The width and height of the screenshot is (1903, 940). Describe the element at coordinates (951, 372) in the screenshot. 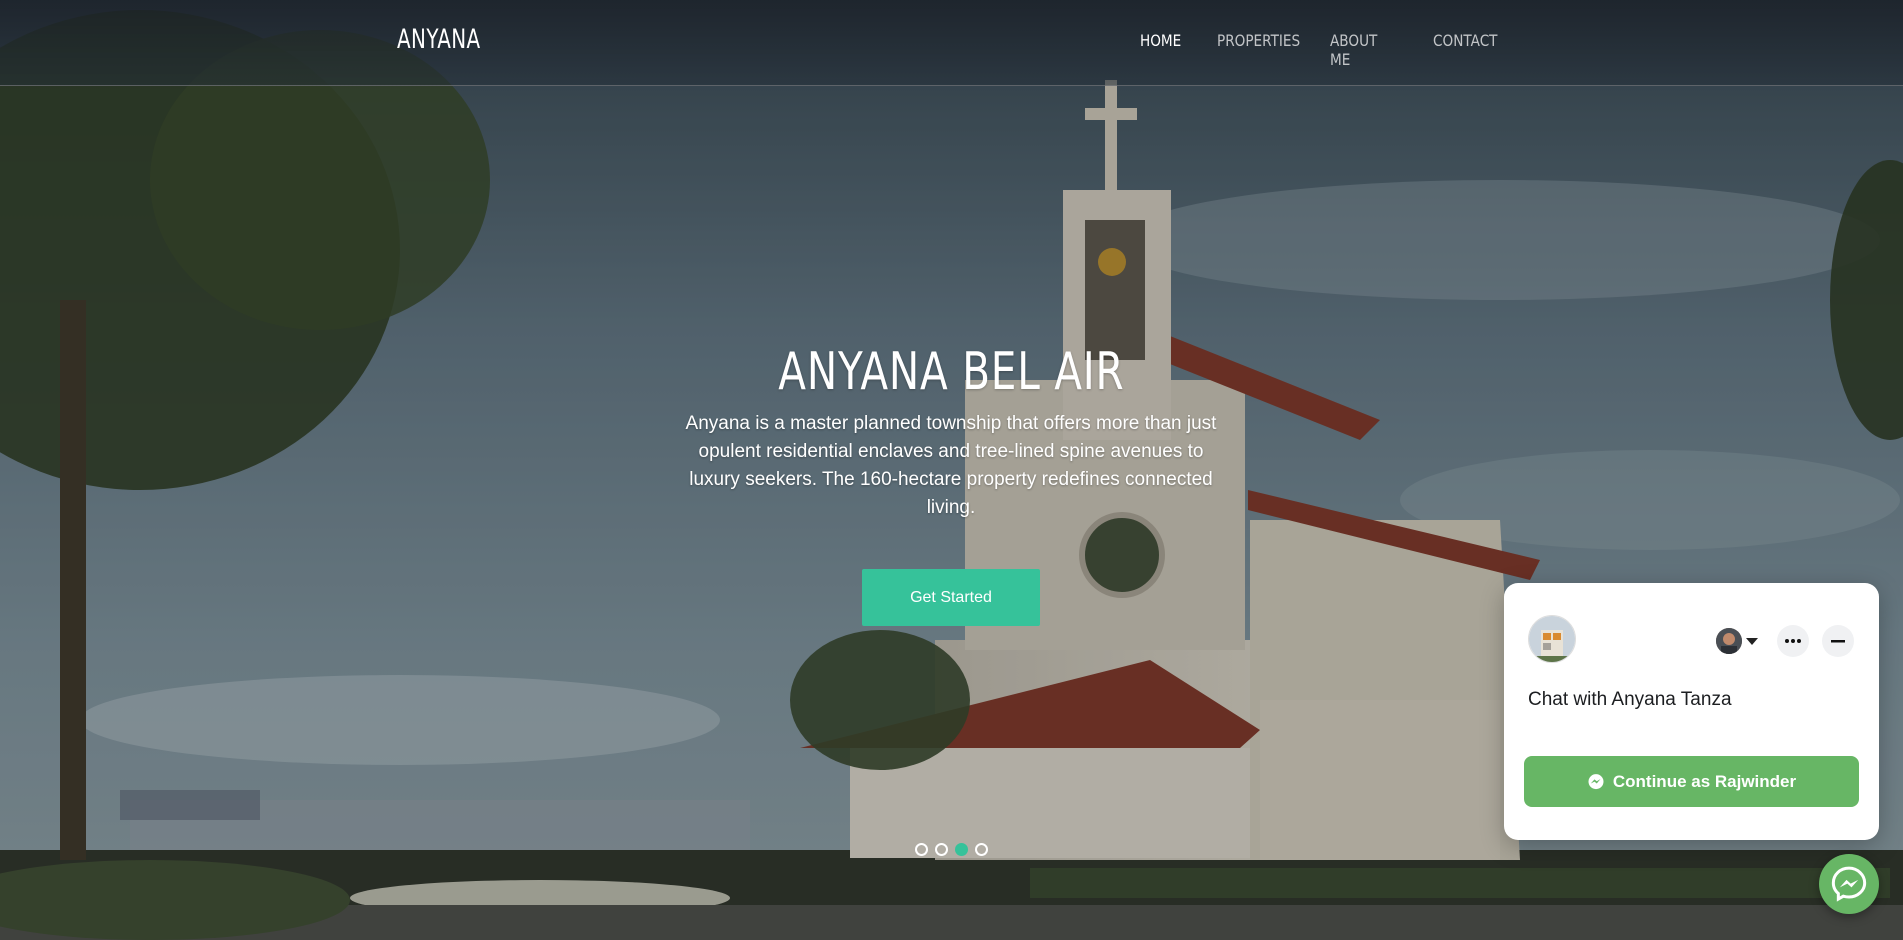

I see `hero-title: ANYANA BEL AIR` at that location.